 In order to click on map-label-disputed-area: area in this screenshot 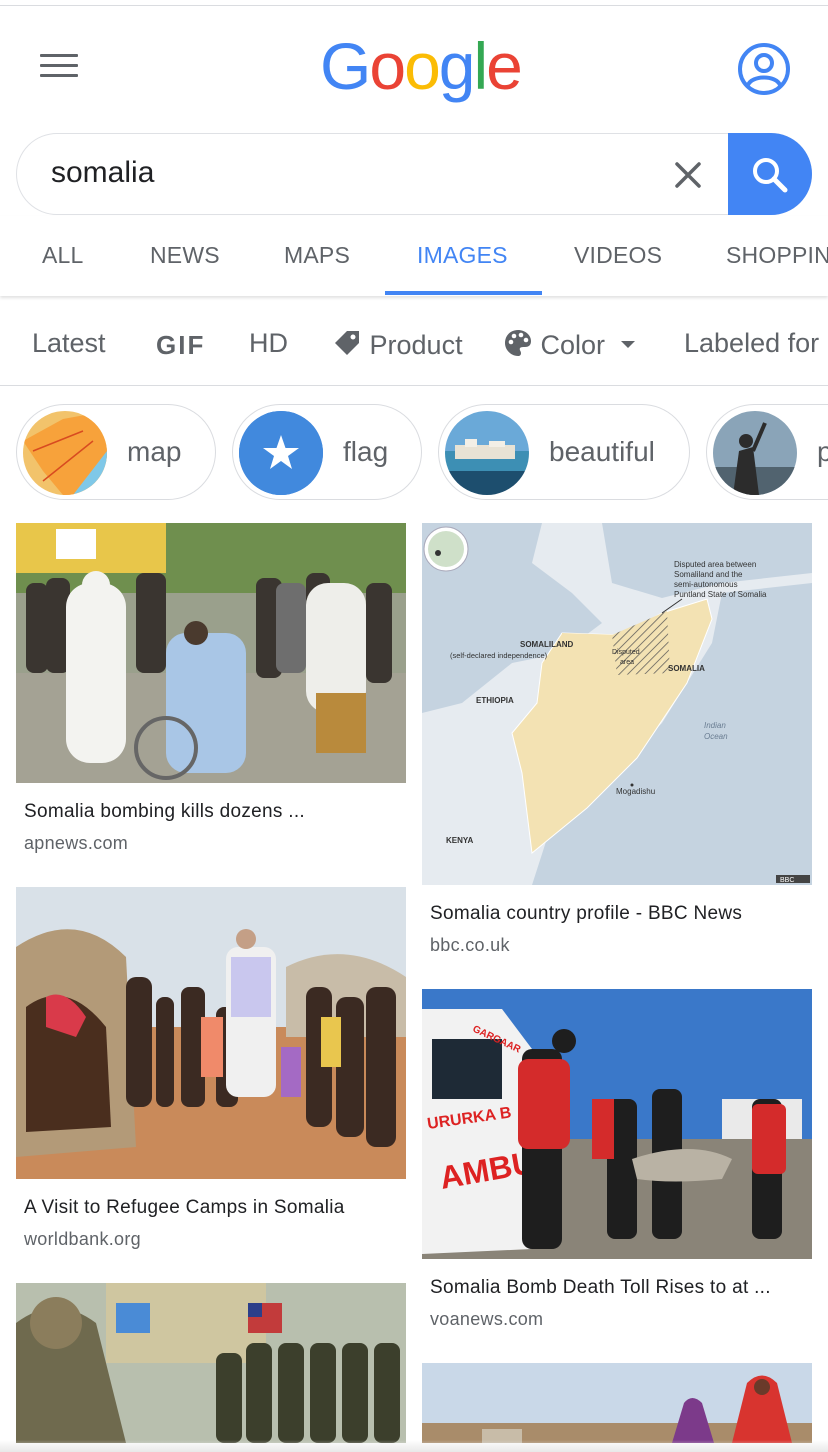, I will do `click(627, 662)`.